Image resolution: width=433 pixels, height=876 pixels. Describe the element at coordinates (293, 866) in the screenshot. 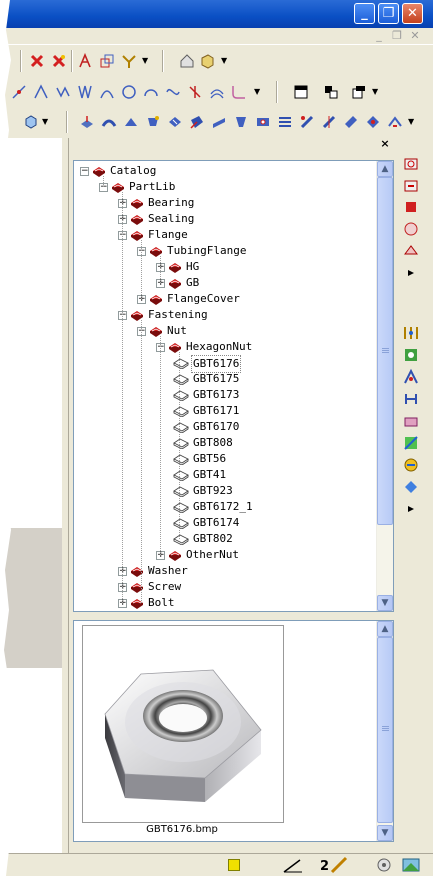

I see `pen-tool-icon` at that location.